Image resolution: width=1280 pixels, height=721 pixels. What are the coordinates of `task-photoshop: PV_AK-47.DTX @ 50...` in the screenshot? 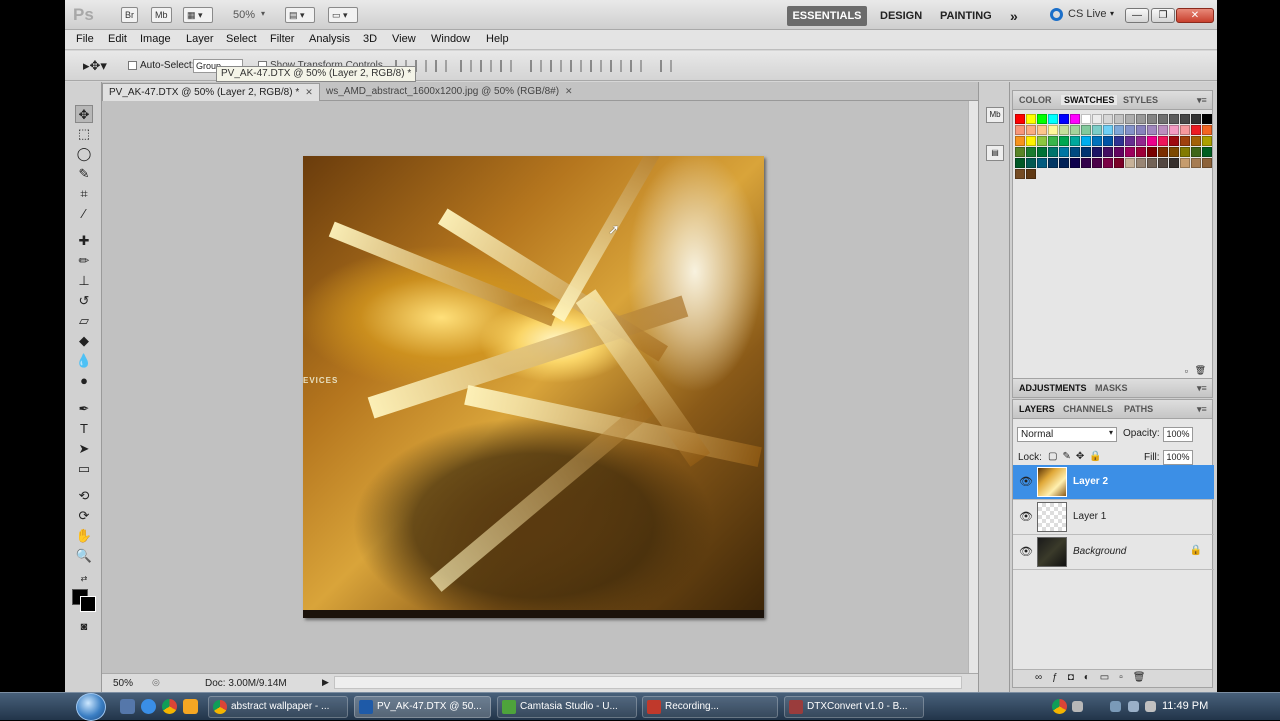 It's located at (422, 707).